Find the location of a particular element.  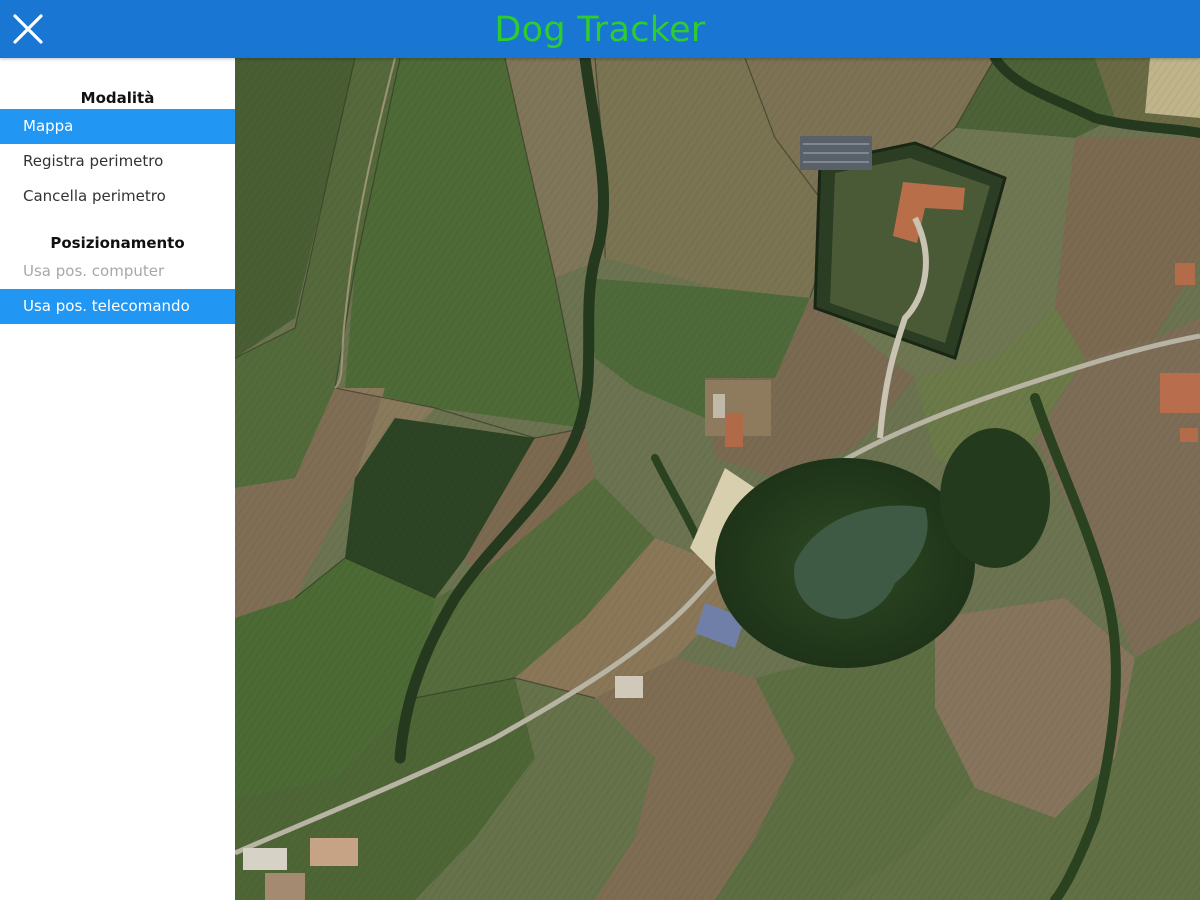

menu-item-cancella-perimetro: Cancella perimetro is located at coordinates (117, 196).